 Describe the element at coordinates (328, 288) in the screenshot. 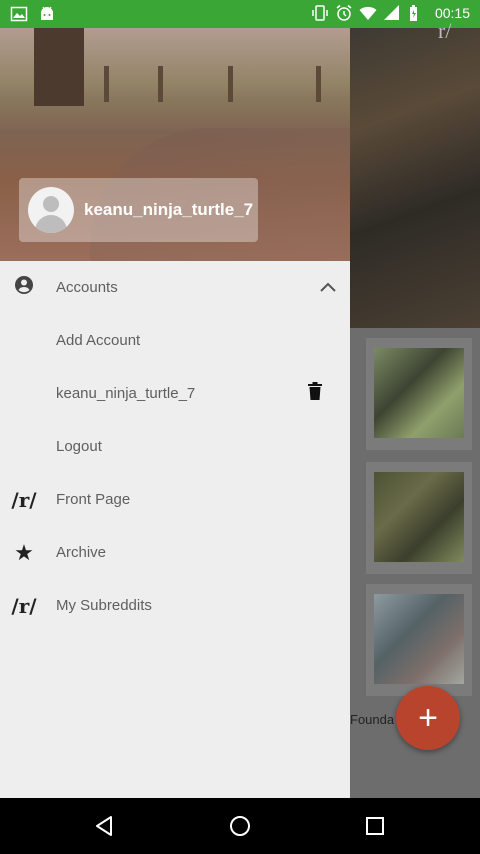

I see `chevron-up-icon` at that location.